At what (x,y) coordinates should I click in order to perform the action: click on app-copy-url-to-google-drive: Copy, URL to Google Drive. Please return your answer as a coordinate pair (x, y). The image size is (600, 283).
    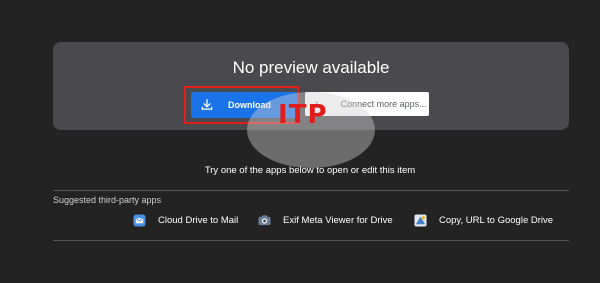
    Looking at the image, I should click on (483, 220).